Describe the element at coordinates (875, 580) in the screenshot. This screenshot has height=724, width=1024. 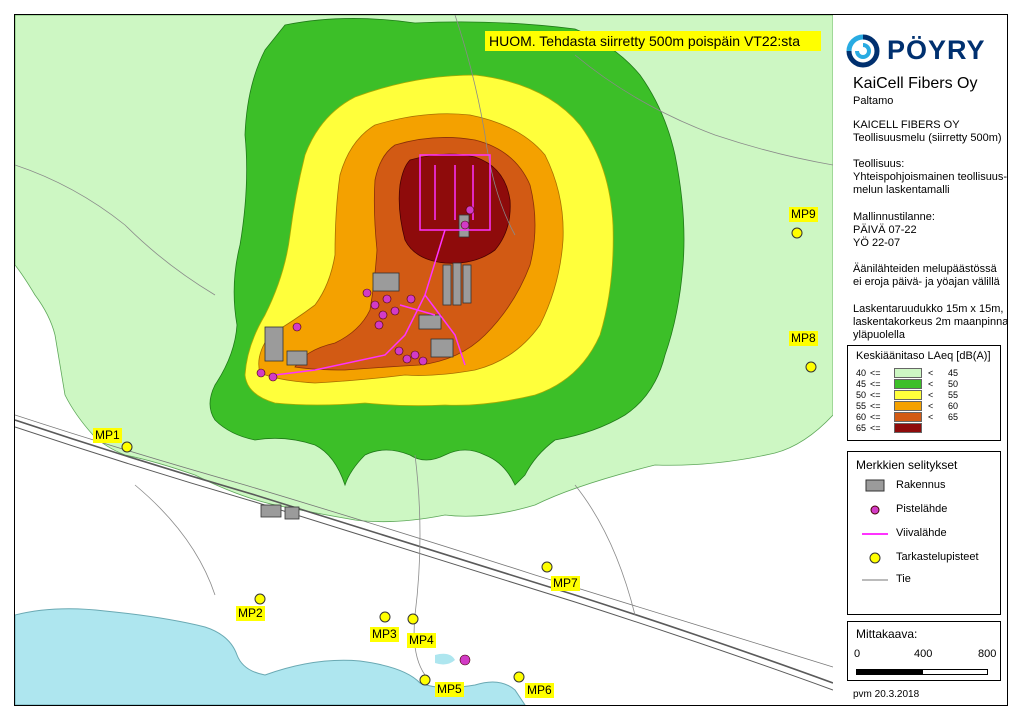
I see `road-icon` at that location.